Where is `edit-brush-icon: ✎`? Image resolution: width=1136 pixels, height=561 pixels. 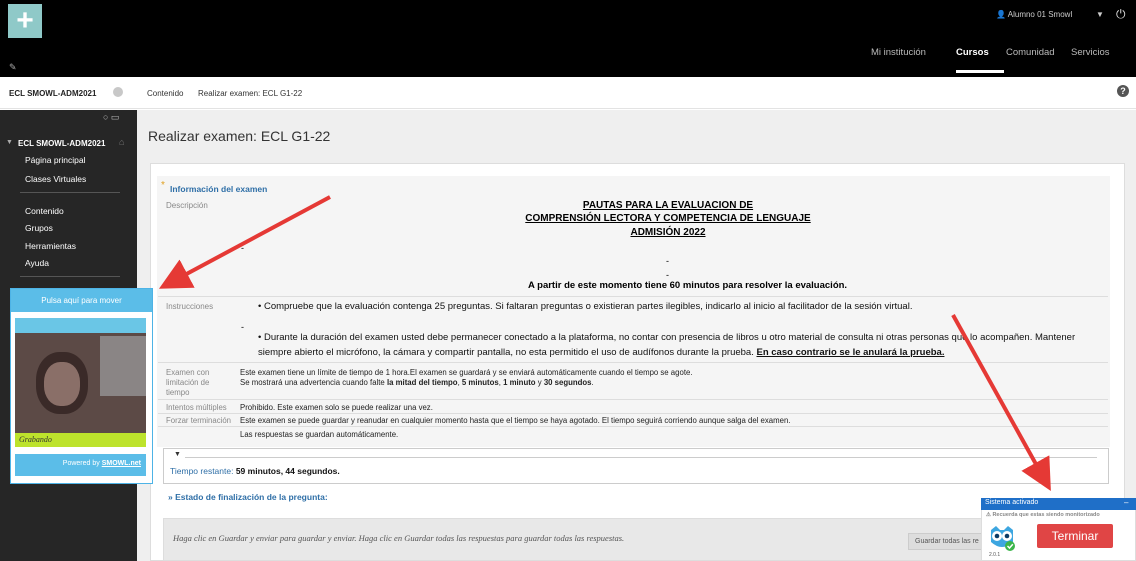 edit-brush-icon: ✎ is located at coordinates (13, 67).